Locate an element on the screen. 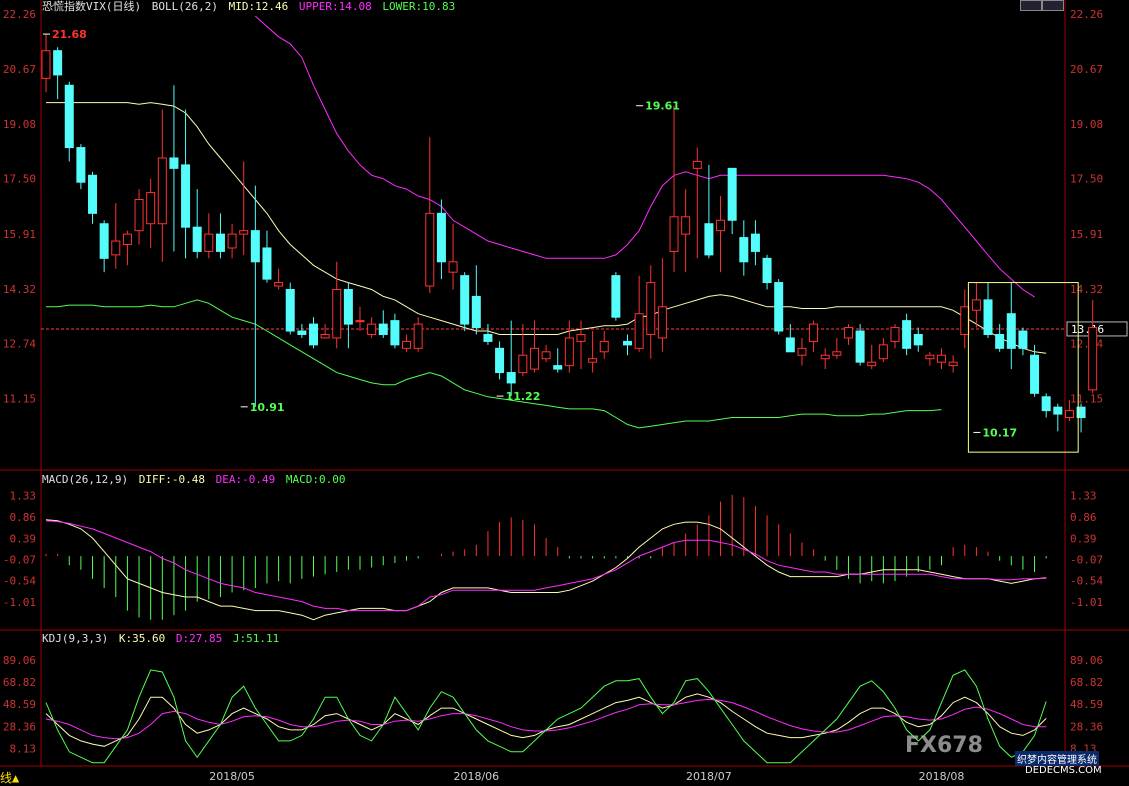 The width and height of the screenshot is (1129, 786). kdj-tick-right: 89.06 is located at coordinates (1086, 660).